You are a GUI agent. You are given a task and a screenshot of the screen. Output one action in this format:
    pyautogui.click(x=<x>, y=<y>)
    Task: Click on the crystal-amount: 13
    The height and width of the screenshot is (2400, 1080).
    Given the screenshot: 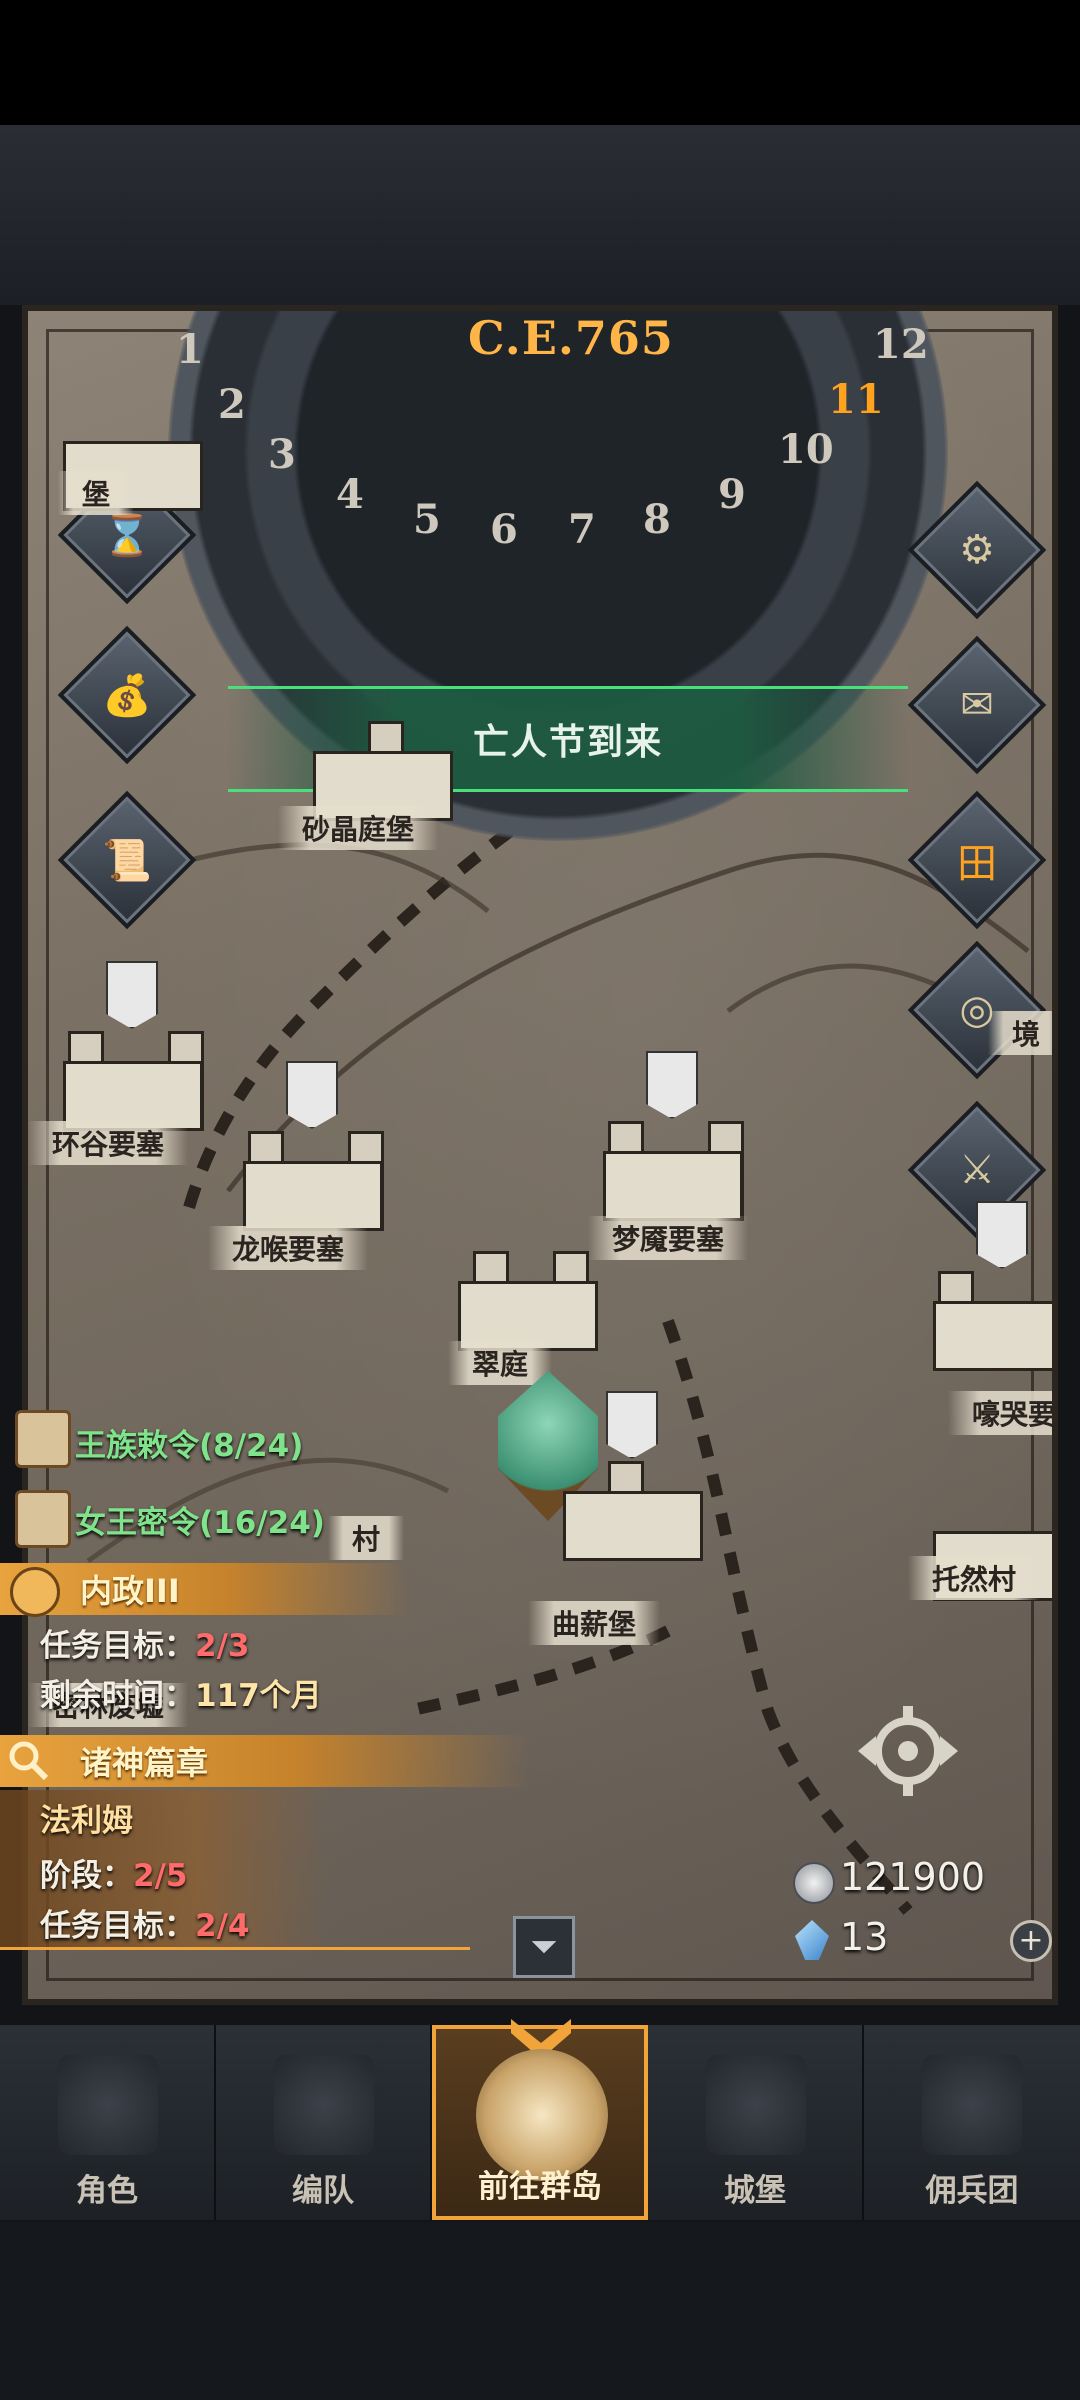 What is the action you would take?
    pyautogui.click(x=864, y=1937)
    